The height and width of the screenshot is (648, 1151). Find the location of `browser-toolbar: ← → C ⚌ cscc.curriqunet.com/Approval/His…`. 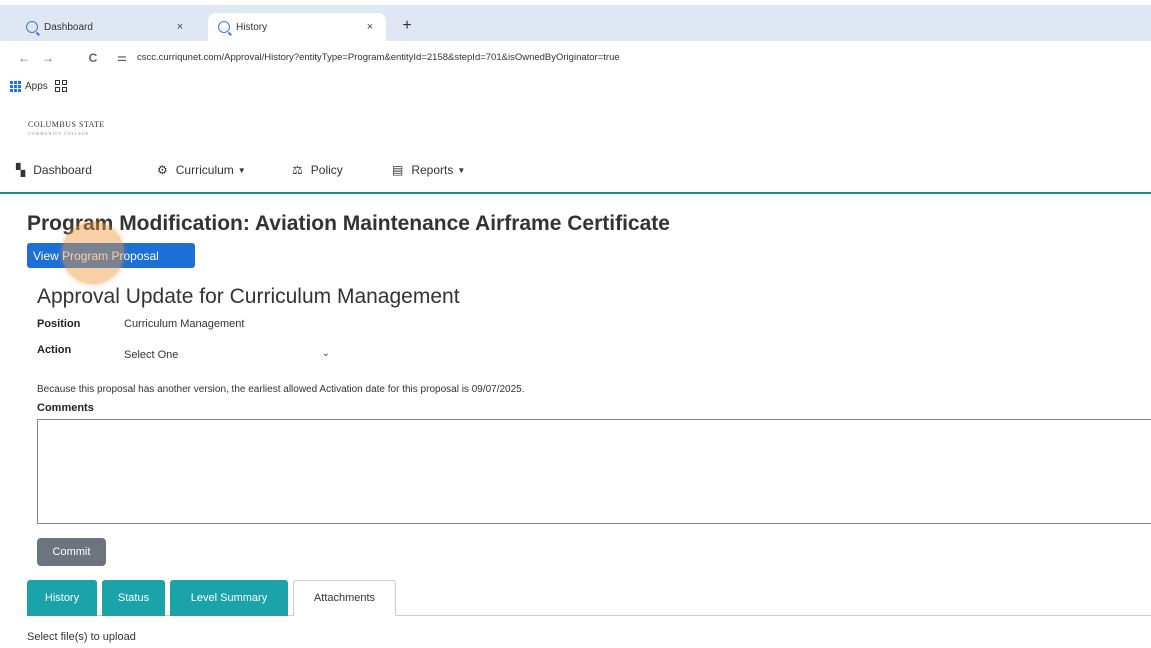

browser-toolbar: ← → C ⚌ cscc.curriqunet.com/Approval/His… is located at coordinates (575, 58).